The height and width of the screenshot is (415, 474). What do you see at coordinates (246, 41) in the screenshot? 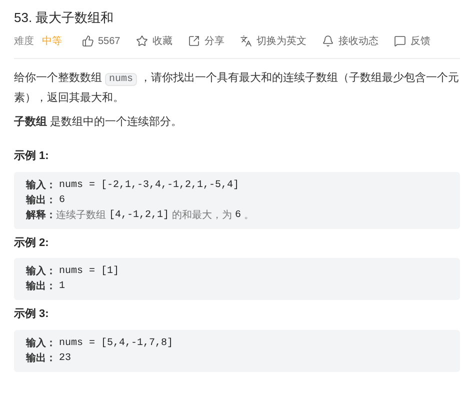
I see `translate-icon` at bounding box center [246, 41].